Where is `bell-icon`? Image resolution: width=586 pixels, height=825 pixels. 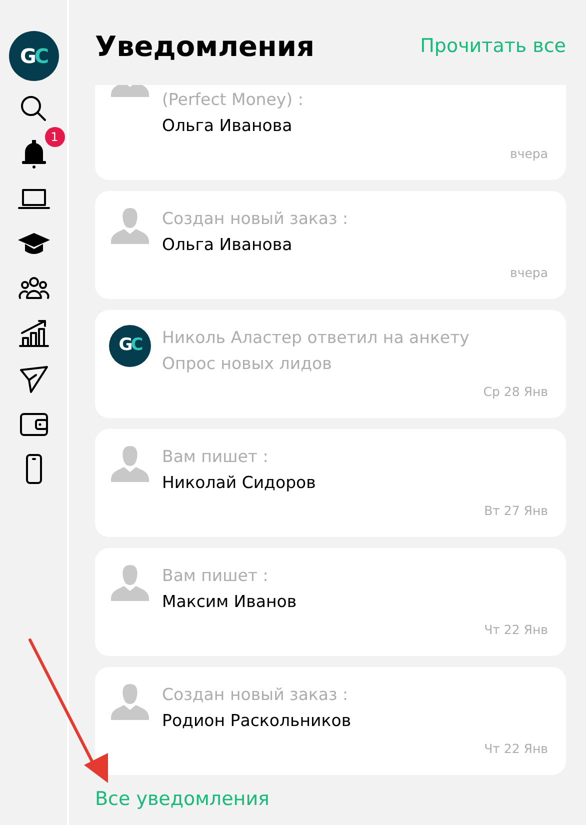
bell-icon is located at coordinates (34, 154).